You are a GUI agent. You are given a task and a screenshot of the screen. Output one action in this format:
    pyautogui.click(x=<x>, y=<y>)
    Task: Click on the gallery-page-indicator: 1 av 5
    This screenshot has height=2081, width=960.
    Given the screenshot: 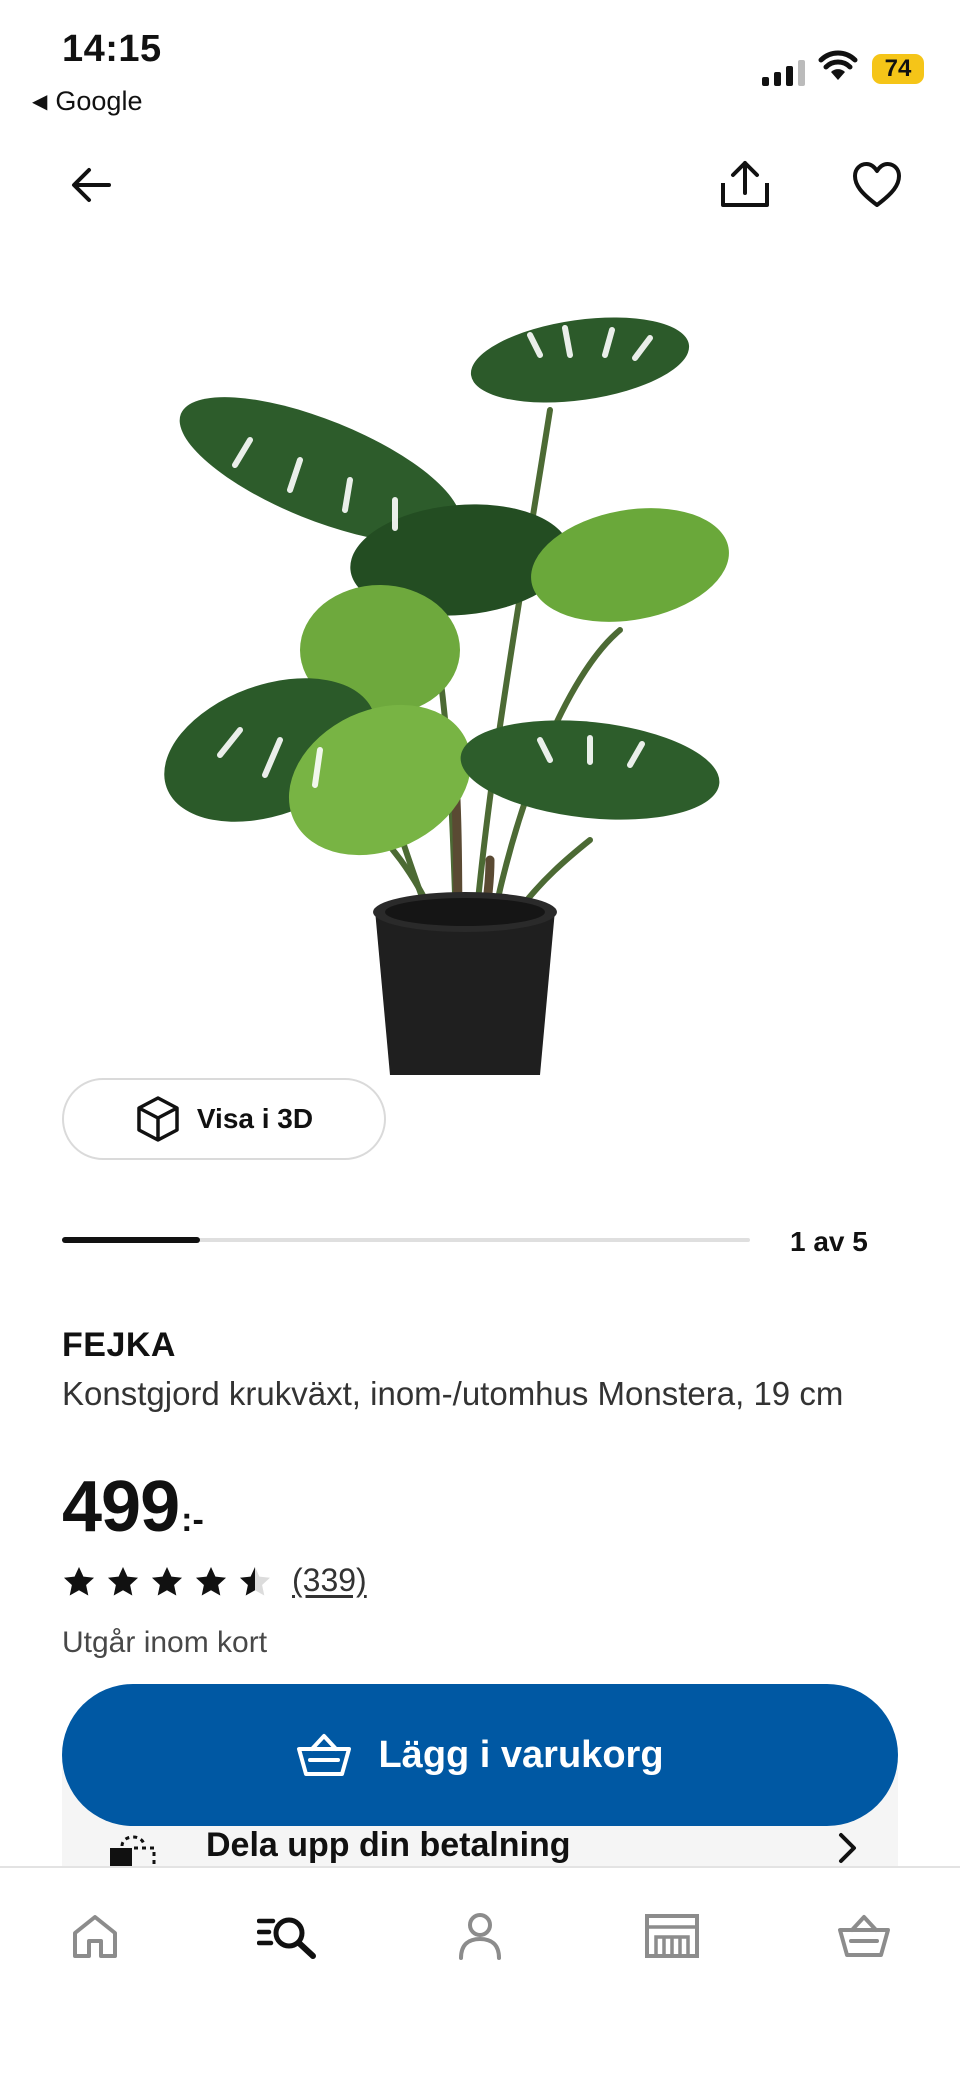 What is the action you would take?
    pyautogui.click(x=829, y=1241)
    